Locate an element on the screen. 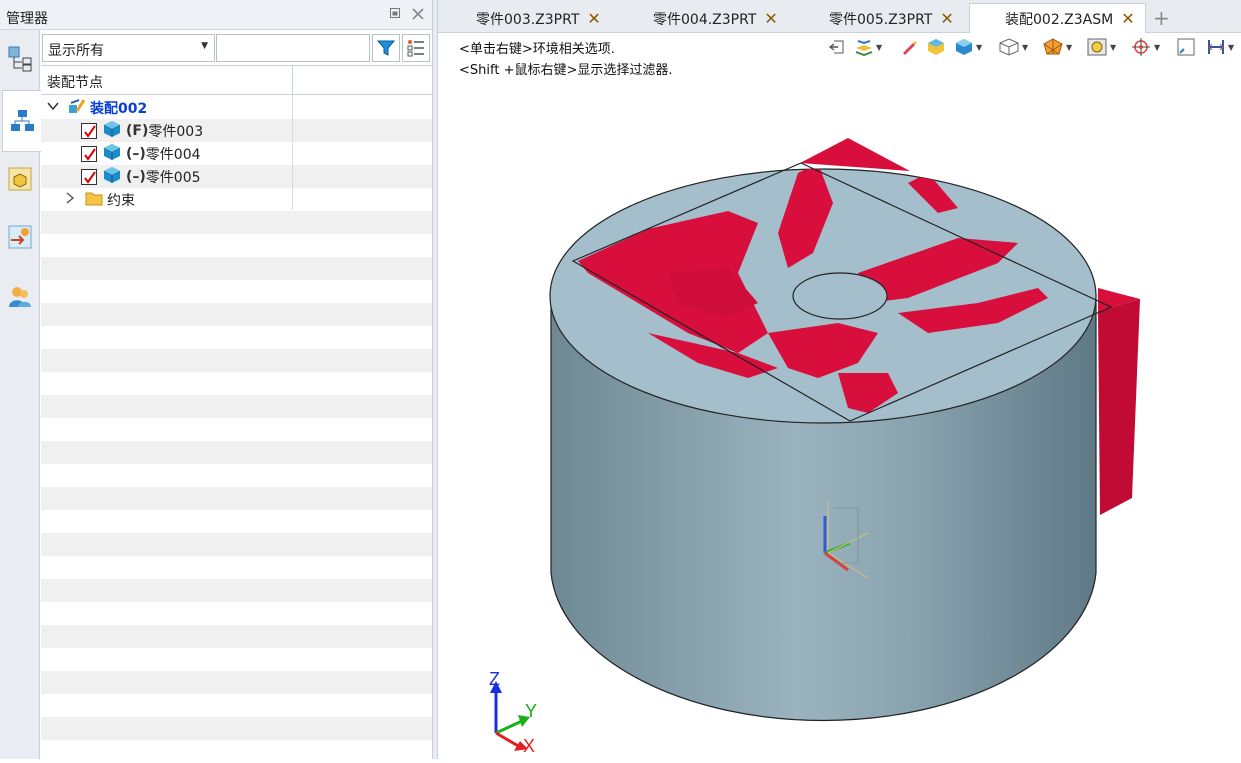 The width and height of the screenshot is (1241, 763). red-block-side-right is located at coordinates (1119, 407).